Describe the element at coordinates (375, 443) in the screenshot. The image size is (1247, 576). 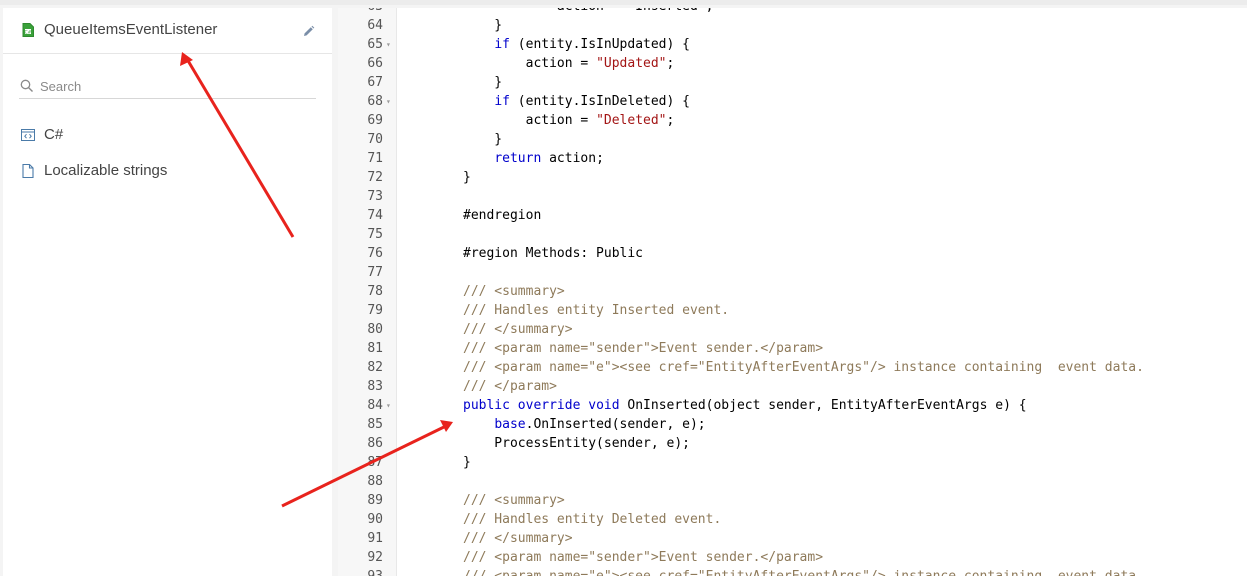
I see `line-number: 86` at that location.